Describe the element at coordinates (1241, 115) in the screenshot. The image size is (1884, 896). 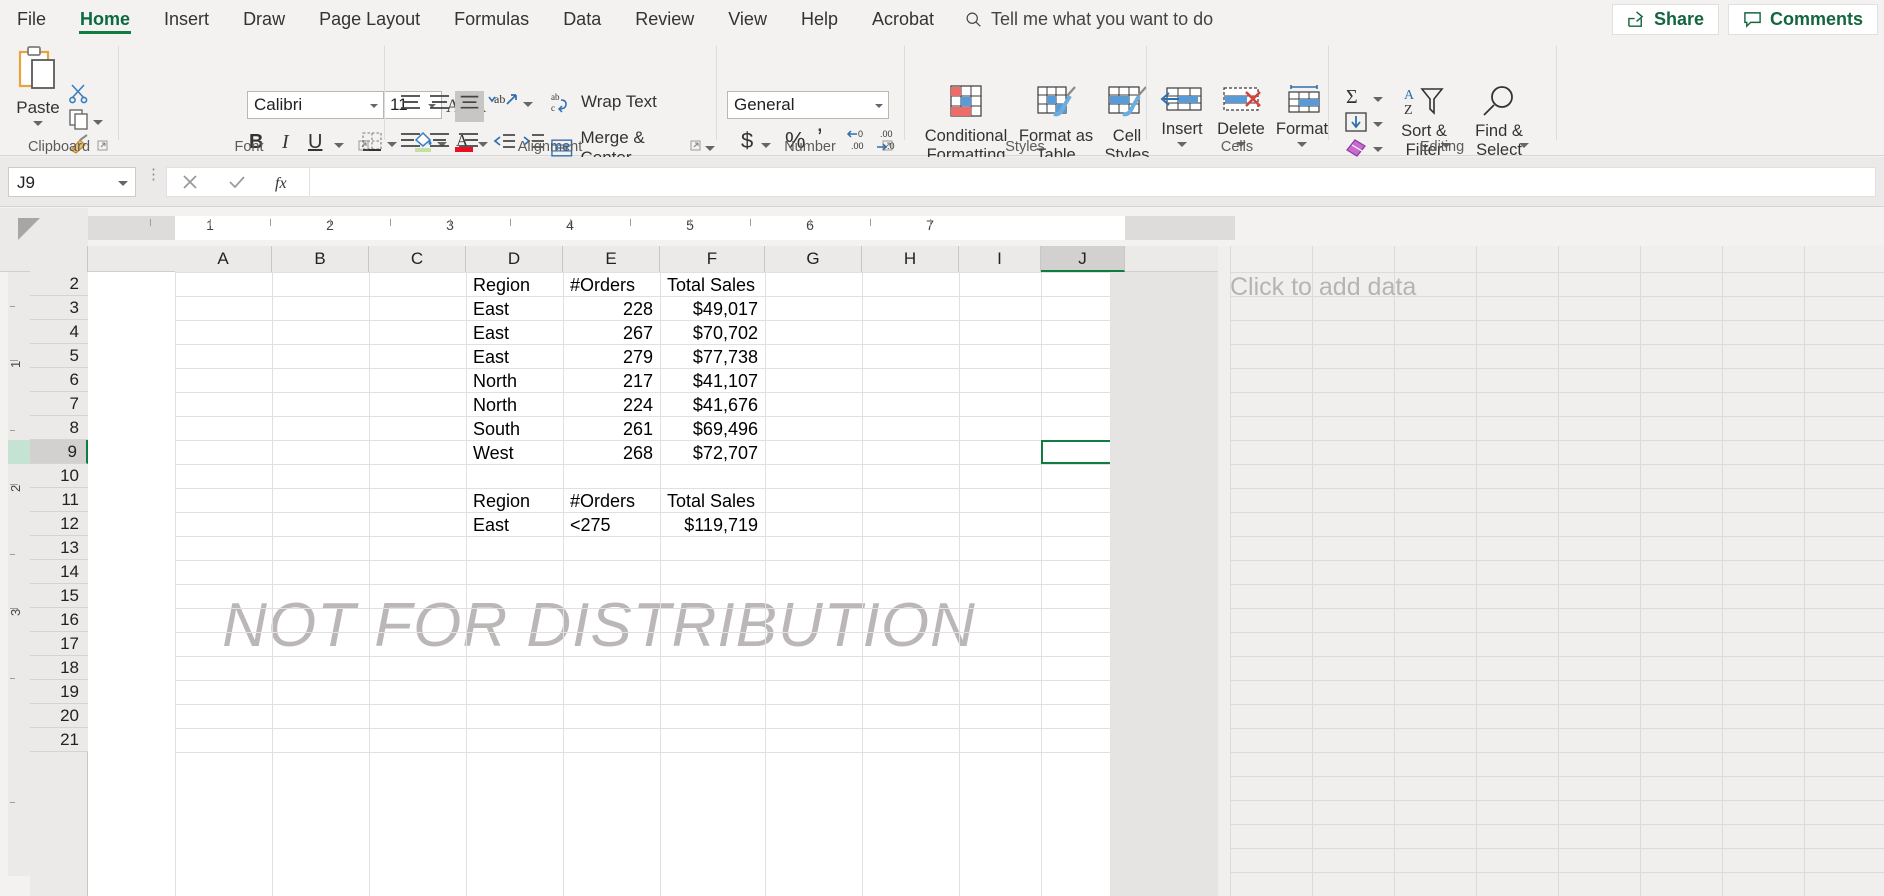
I see `delete-cells-button: Delete` at that location.